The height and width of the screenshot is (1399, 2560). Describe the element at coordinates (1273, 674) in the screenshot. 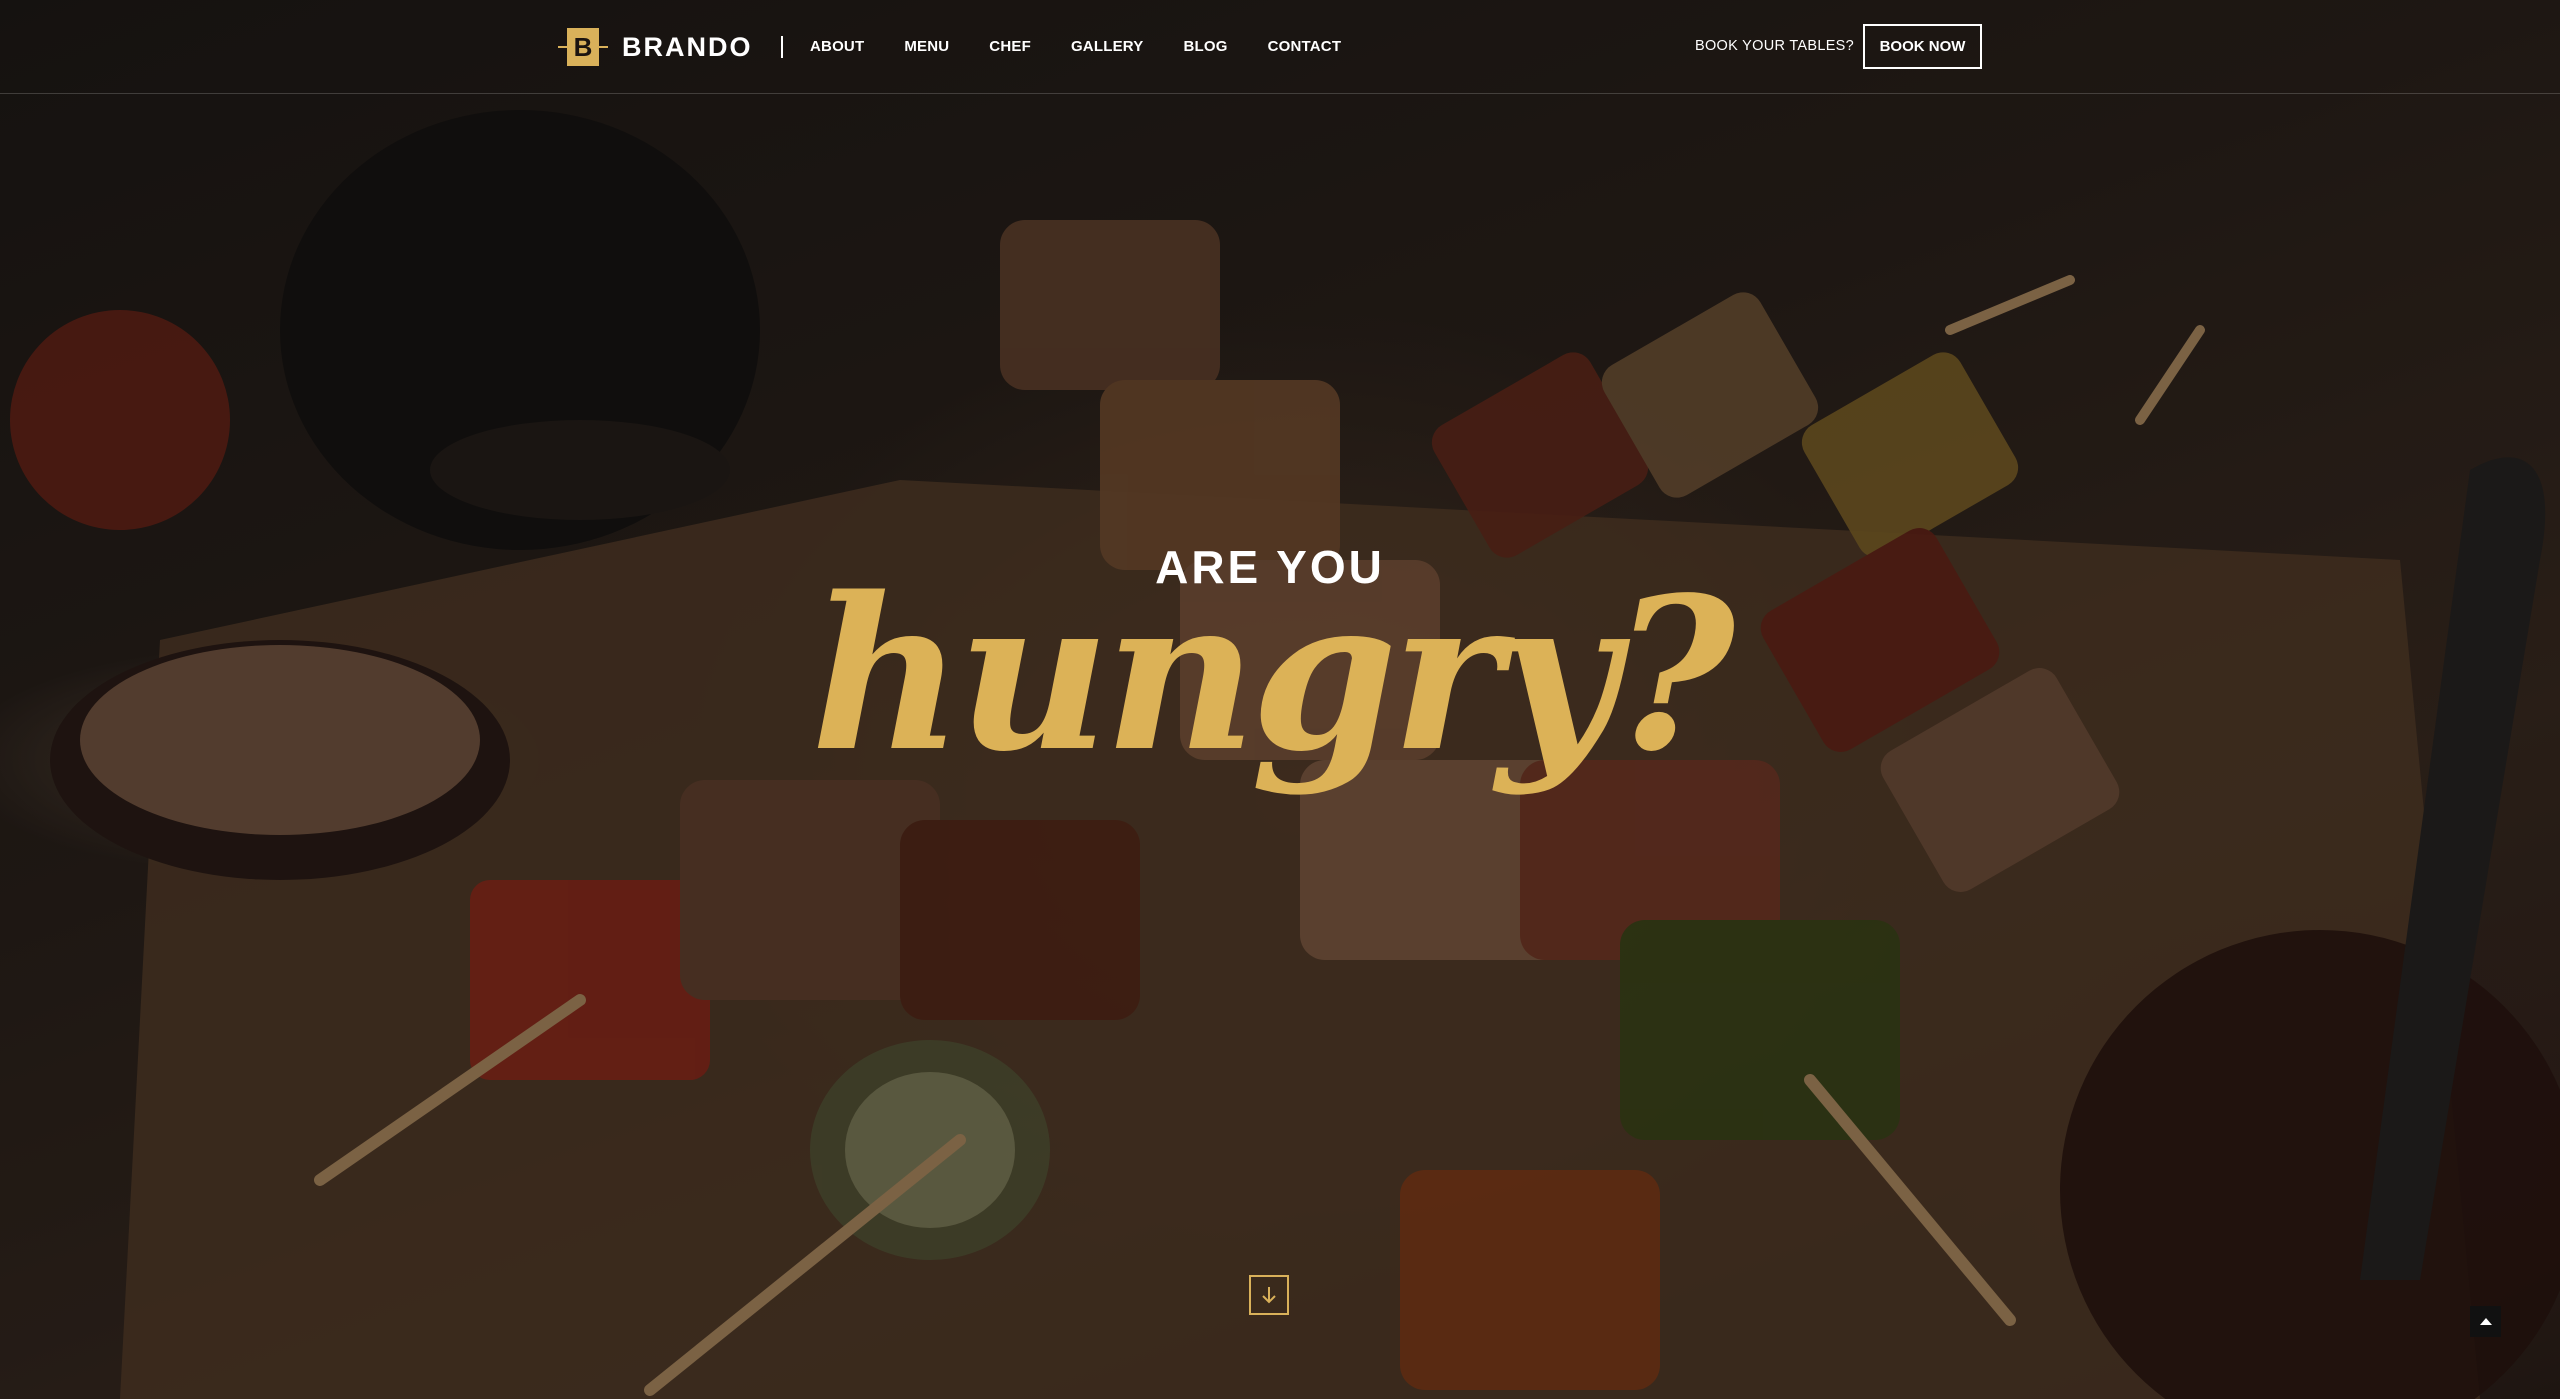

I see `hero-headline: hungry?` at that location.